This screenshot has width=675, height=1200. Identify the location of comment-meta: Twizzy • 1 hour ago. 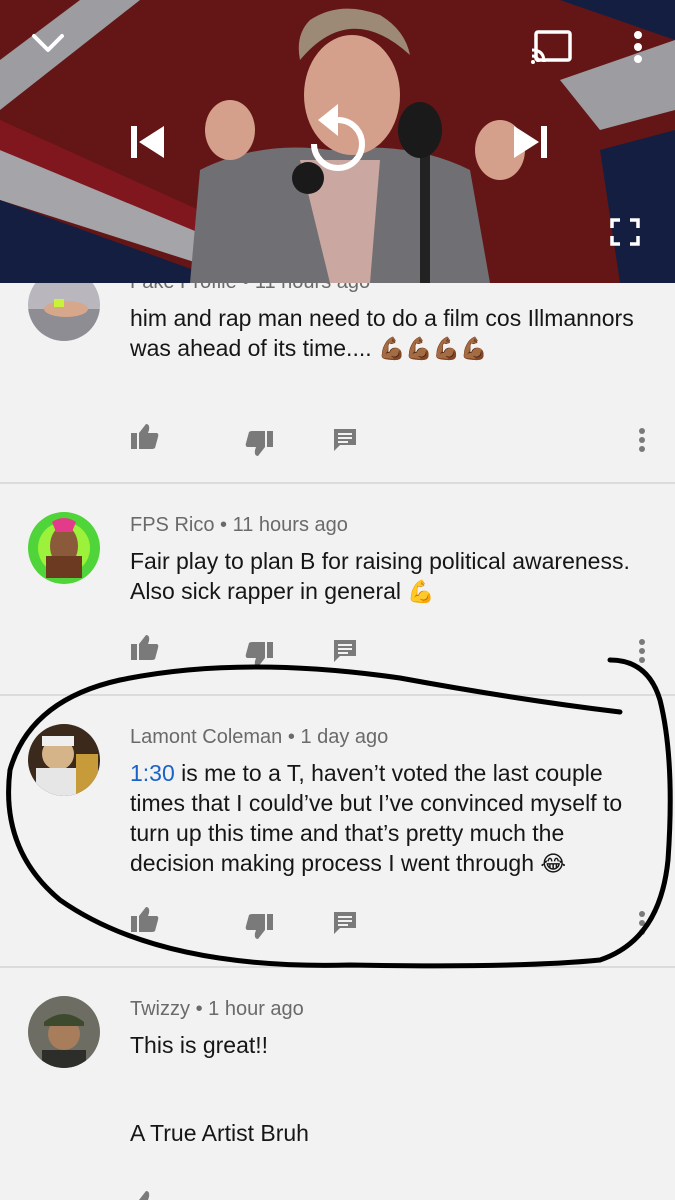
(217, 1009).